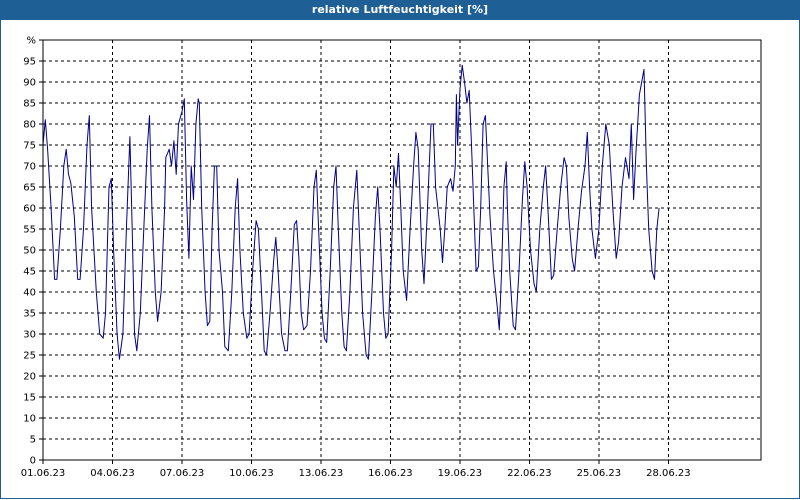 This screenshot has height=500, width=800. I want to click on x-tick-label: 10.06.23, so click(251, 473).